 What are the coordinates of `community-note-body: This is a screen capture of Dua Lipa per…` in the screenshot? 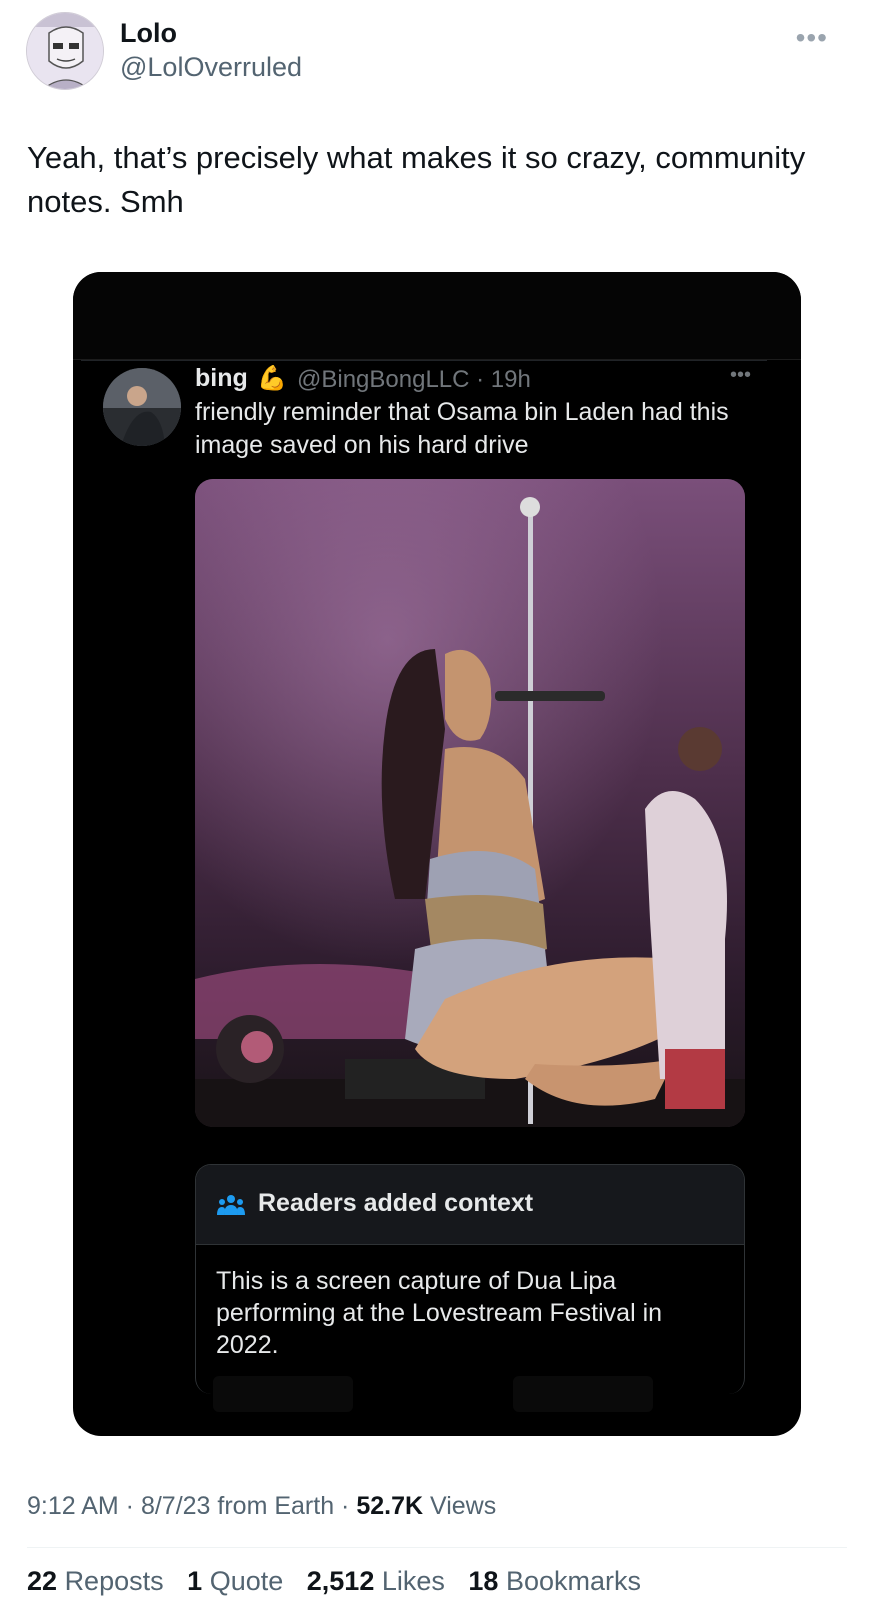 It's located at (439, 1313).